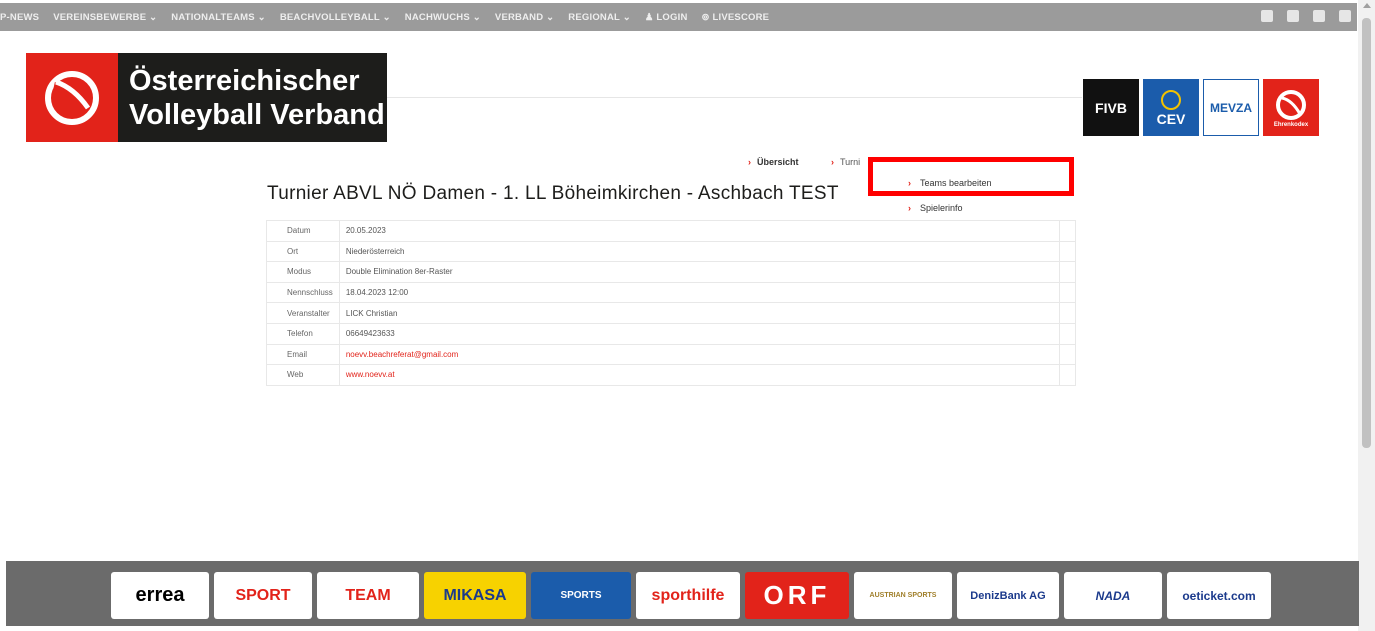 The image size is (1375, 631). I want to click on row-value: Double Elimination 8er-Raster, so click(699, 272).